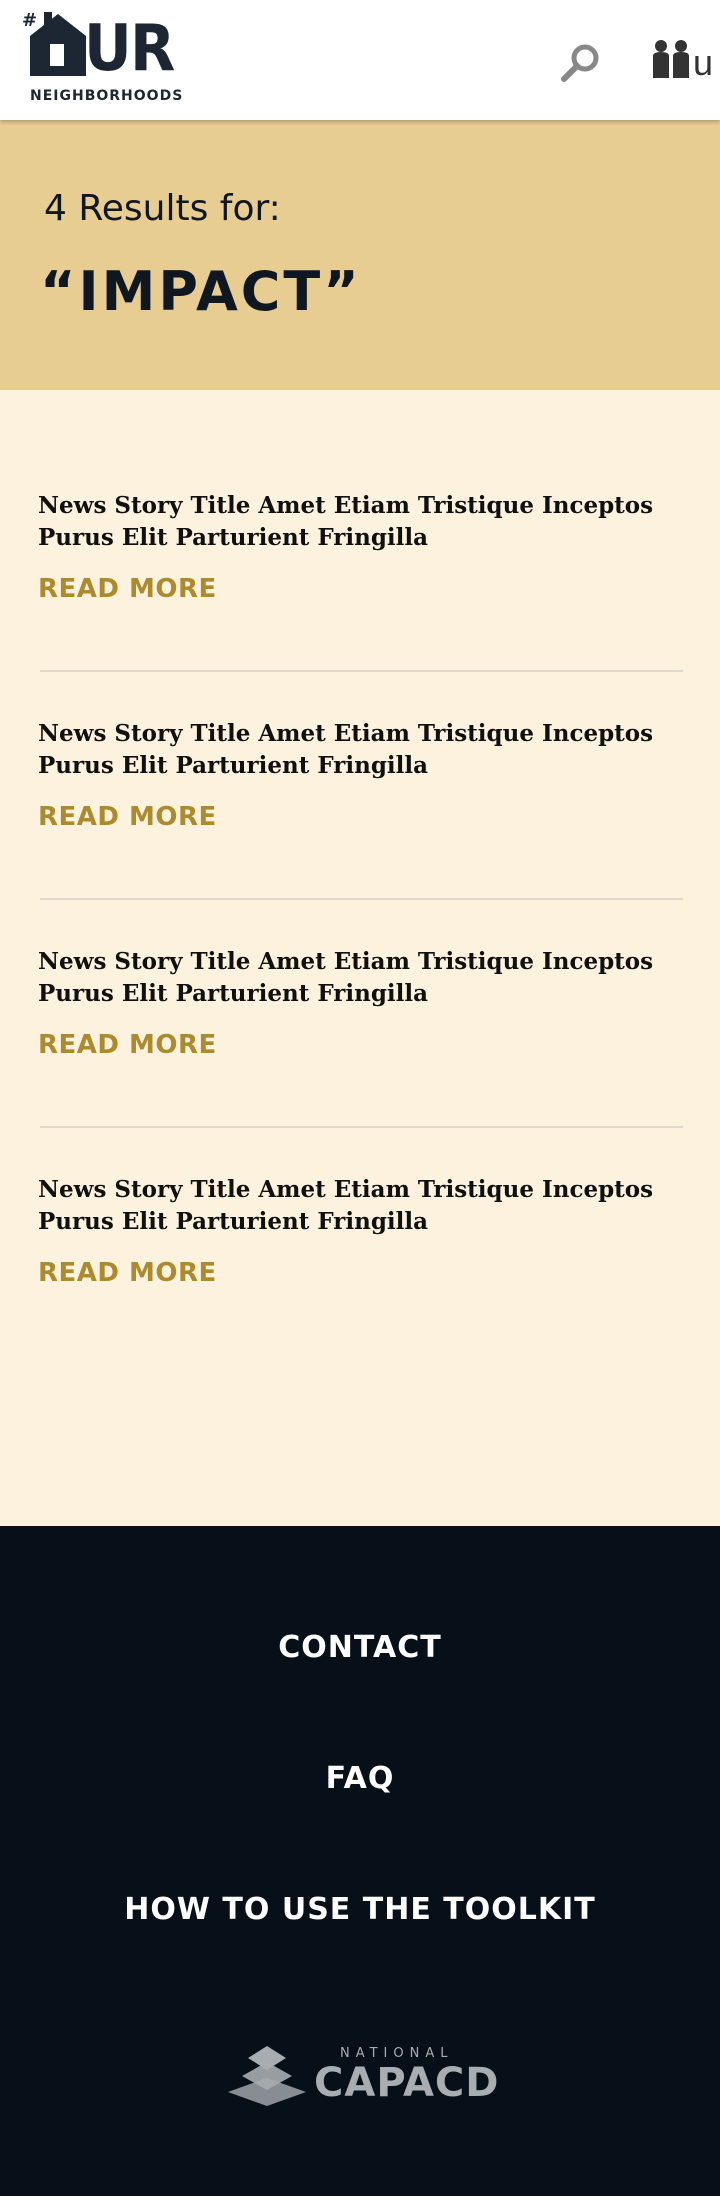 The width and height of the screenshot is (720, 2196). I want to click on search-icon, so click(580, 63).